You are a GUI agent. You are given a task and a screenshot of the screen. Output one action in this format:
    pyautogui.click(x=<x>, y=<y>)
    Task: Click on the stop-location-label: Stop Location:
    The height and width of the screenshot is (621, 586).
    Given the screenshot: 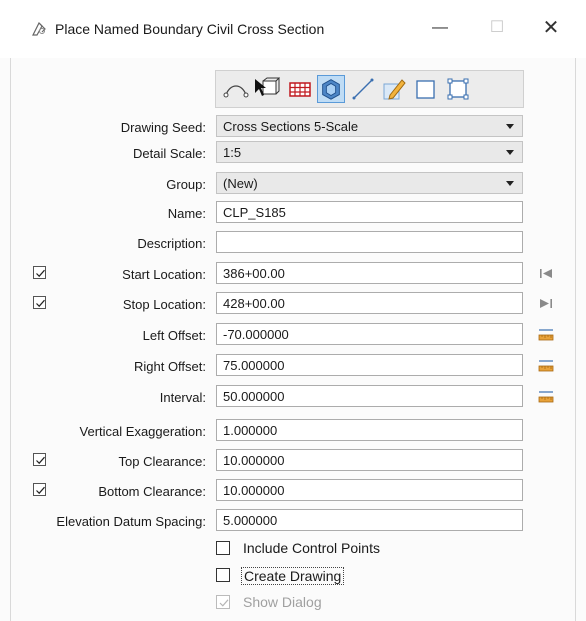 What is the action you would take?
    pyautogui.click(x=164, y=304)
    